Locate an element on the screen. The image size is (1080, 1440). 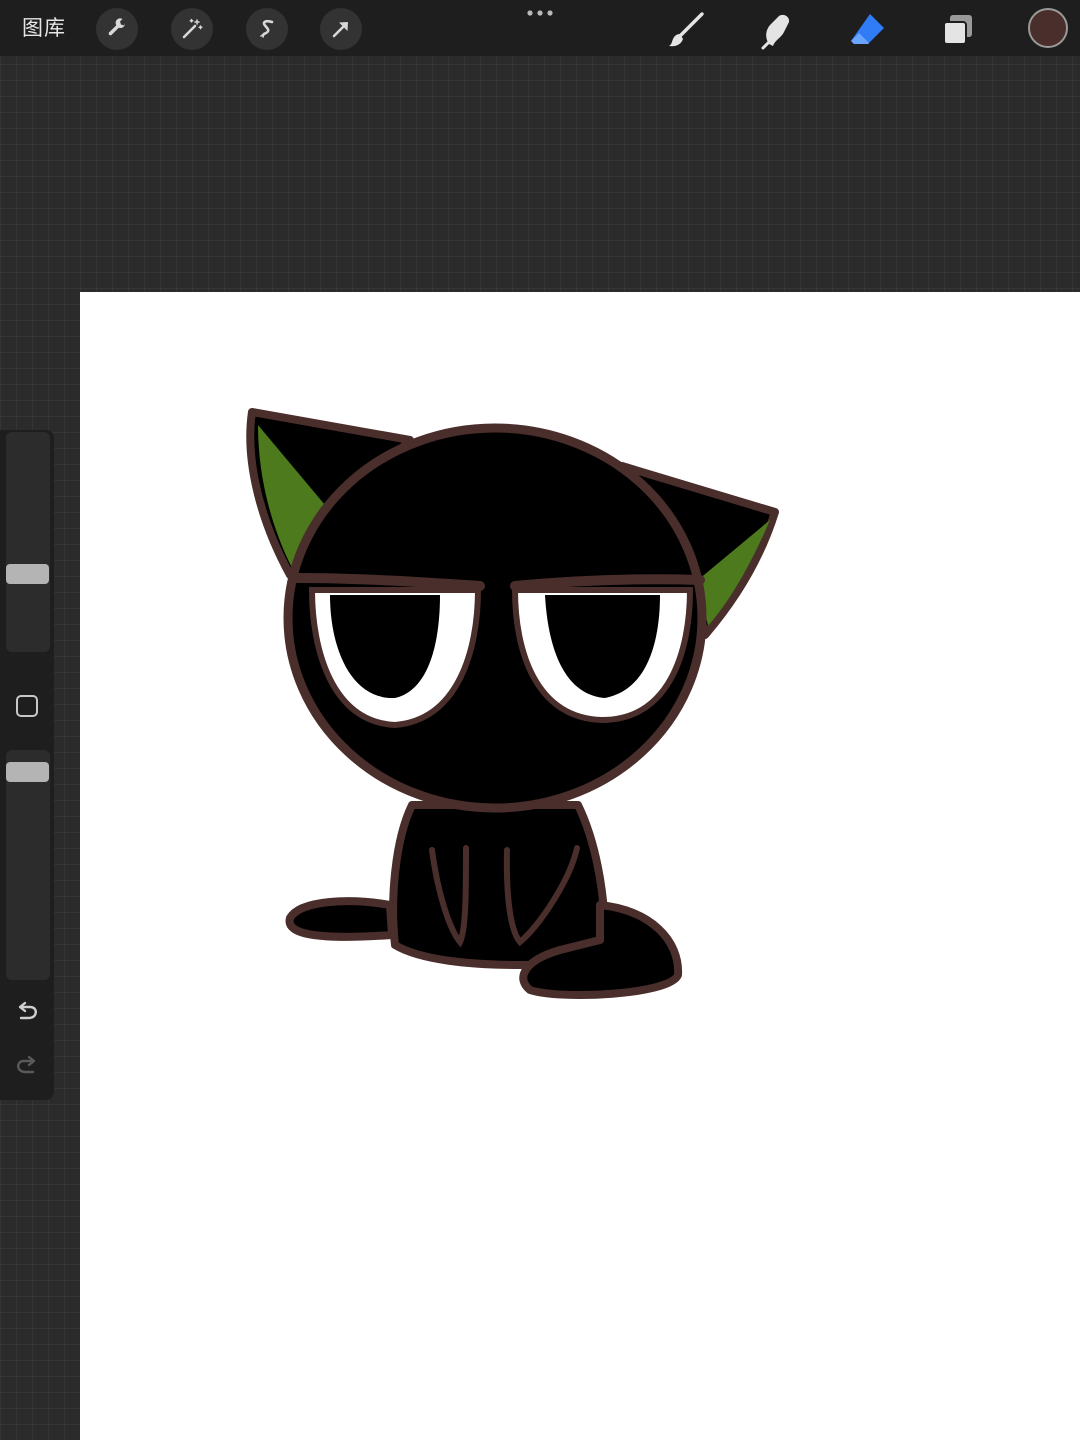
transform-button is located at coordinates (341, 29).